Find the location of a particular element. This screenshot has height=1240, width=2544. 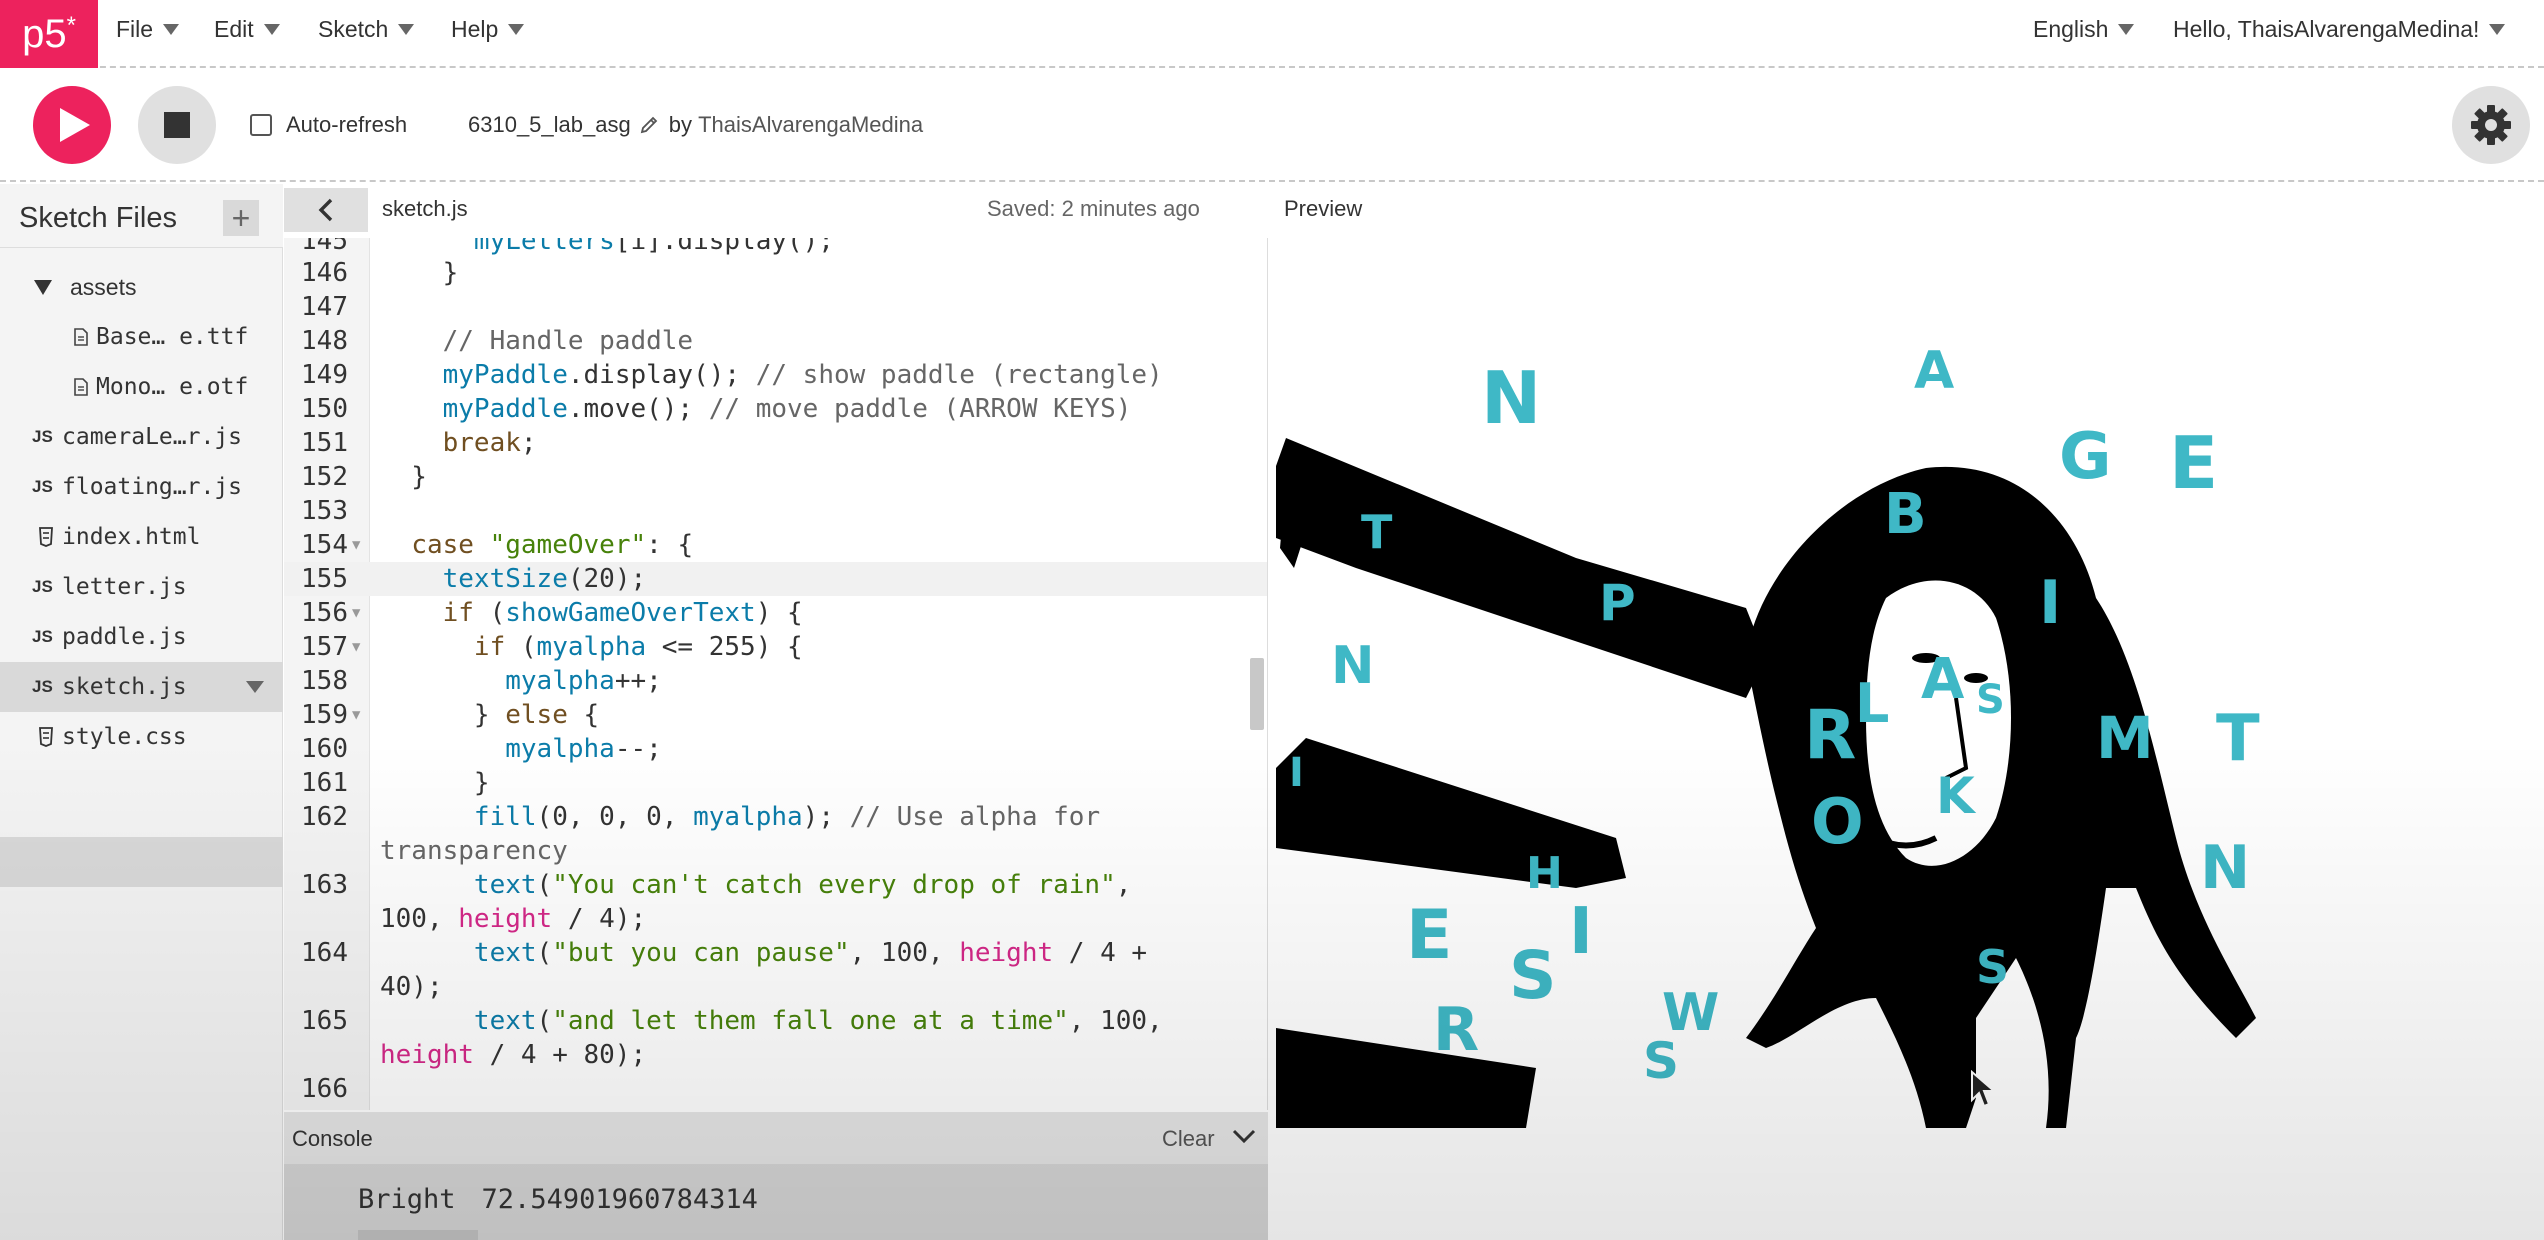

line-number: 166 is located at coordinates (324, 1089).